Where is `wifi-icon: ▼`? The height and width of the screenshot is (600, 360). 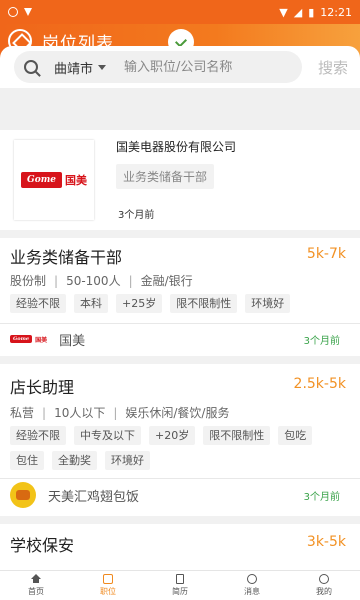
wifi-icon: ▼ is located at coordinates (283, 12).